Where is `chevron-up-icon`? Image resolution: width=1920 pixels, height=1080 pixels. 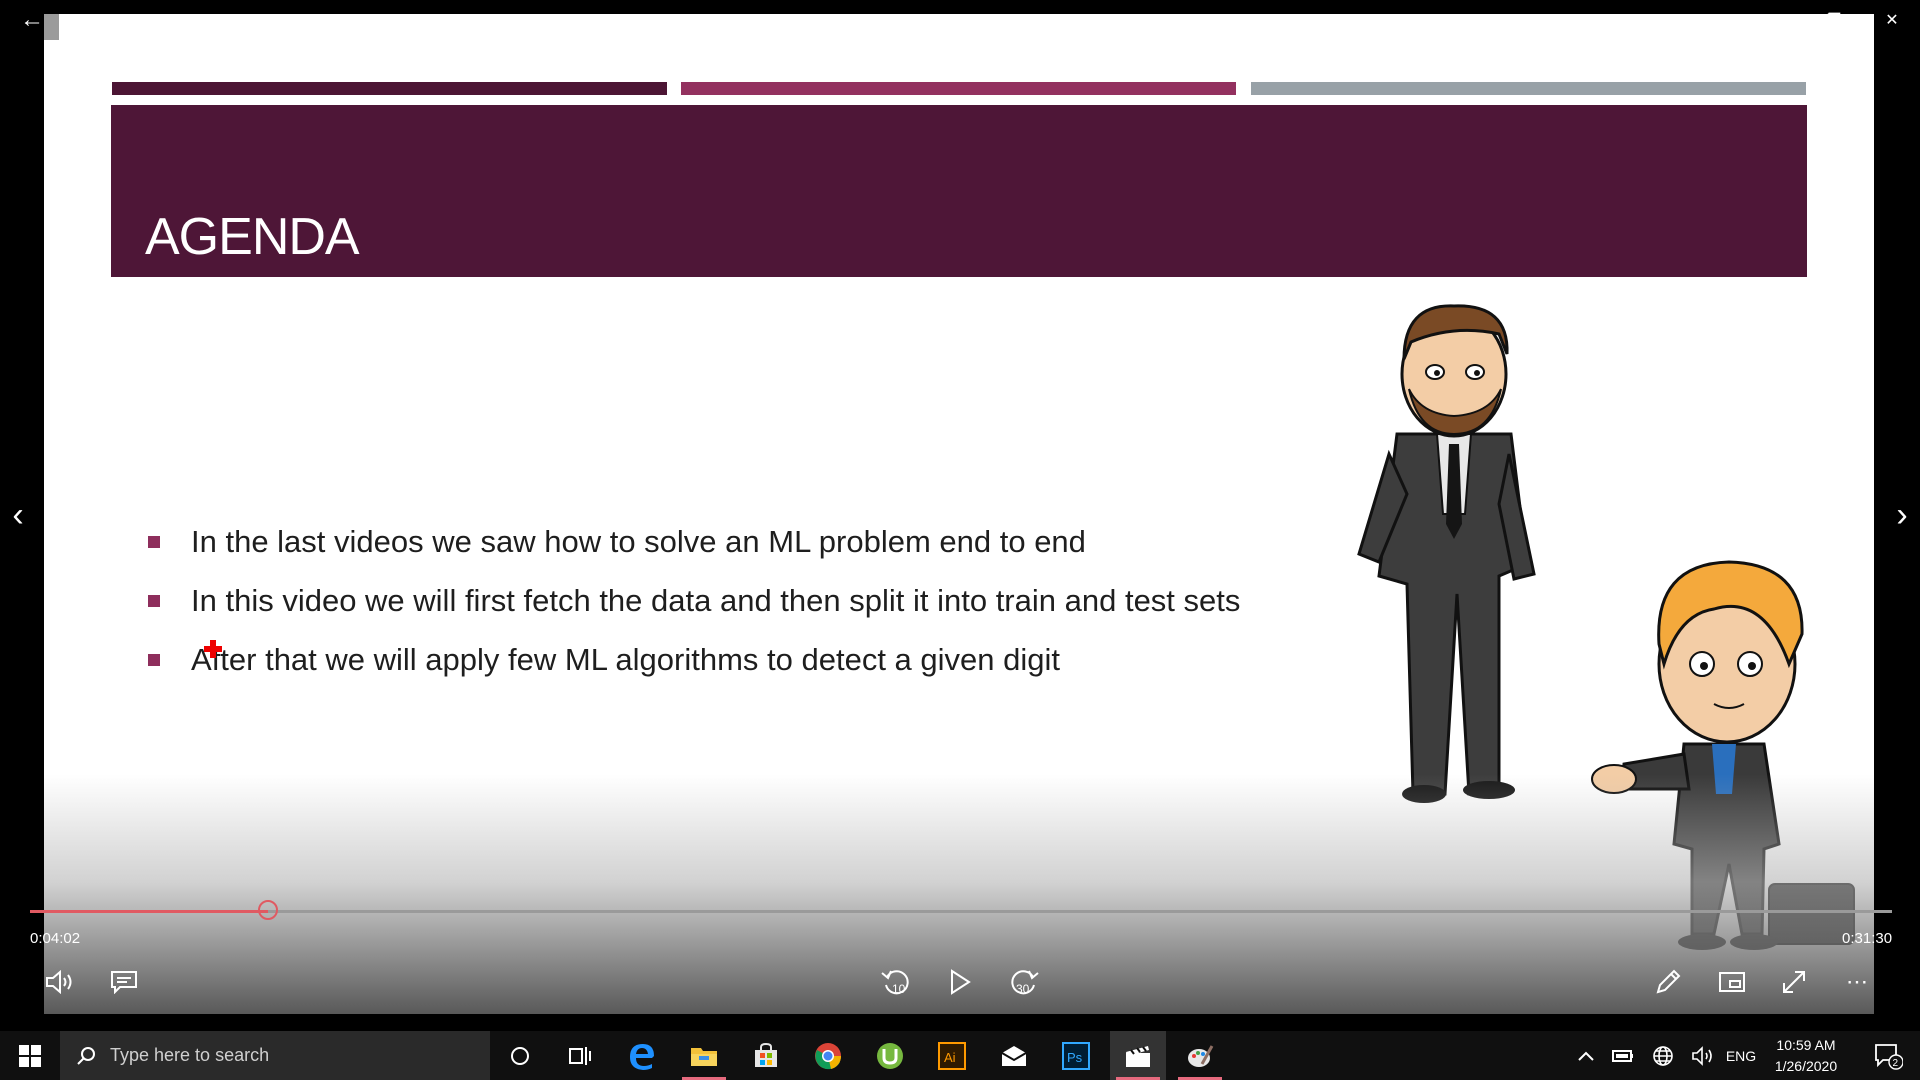
chevron-up-icon is located at coordinates (1586, 1056).